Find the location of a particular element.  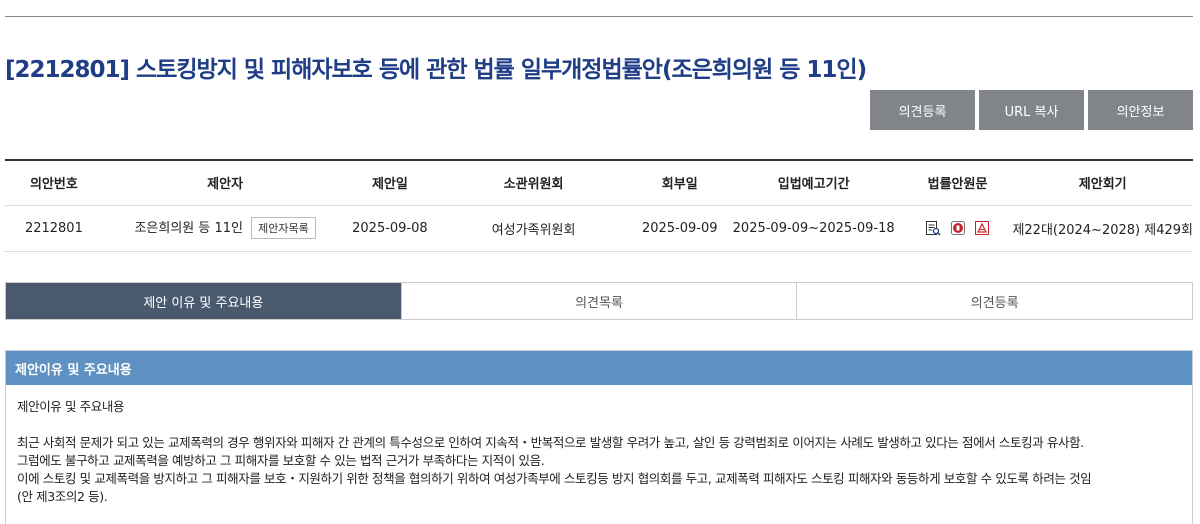

panel-subtitle: 제안이유 및 주요내용 is located at coordinates (71, 406).